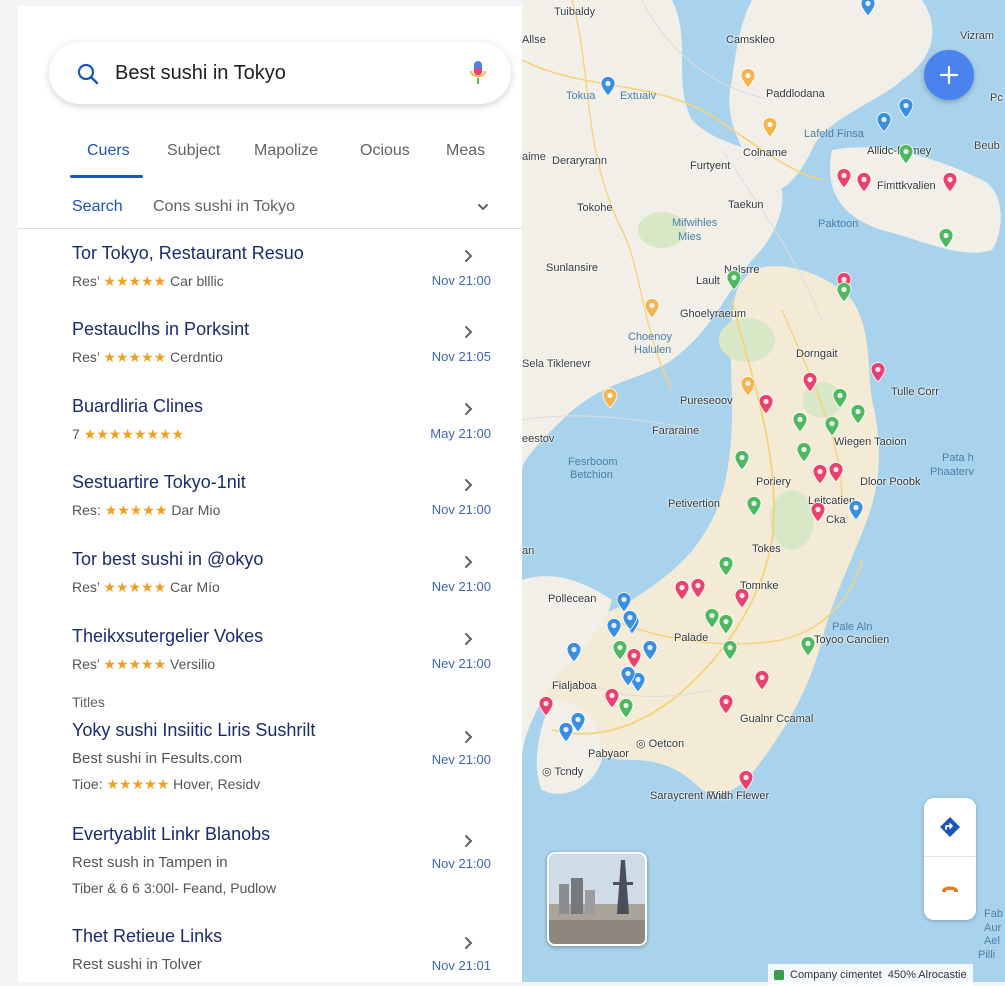 The width and height of the screenshot is (1005, 986). What do you see at coordinates (996, 98) in the screenshot?
I see `map-place-label: Pc` at bounding box center [996, 98].